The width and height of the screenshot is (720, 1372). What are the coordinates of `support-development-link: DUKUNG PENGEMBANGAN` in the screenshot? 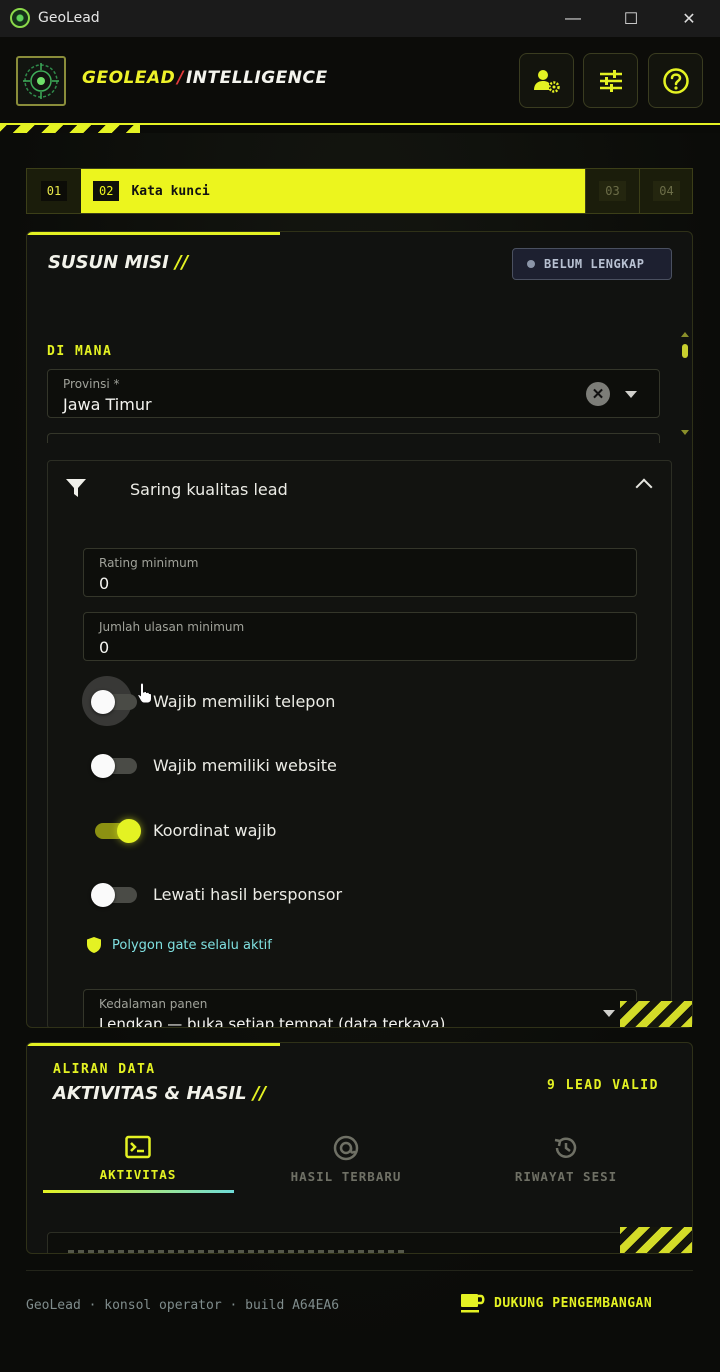 It's located at (556, 1303).